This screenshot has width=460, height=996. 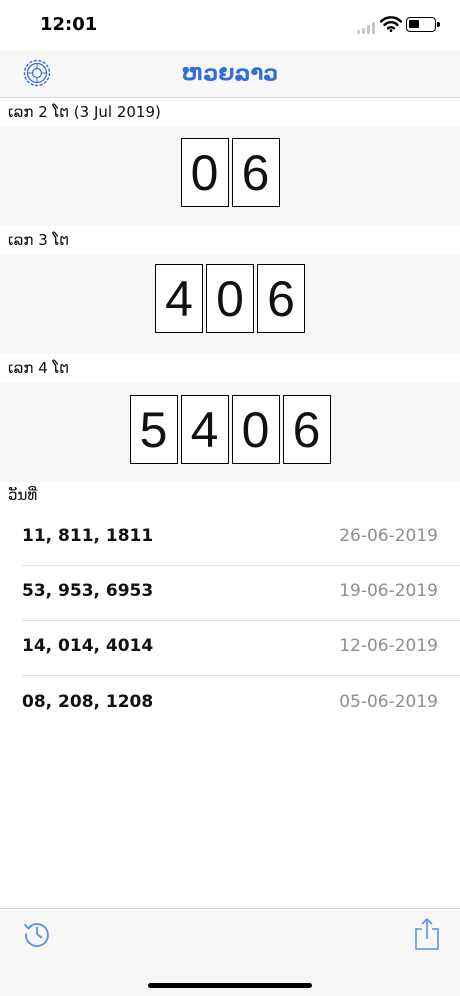 I want to click on three-digit-row: 4 0 6, so click(x=230, y=298).